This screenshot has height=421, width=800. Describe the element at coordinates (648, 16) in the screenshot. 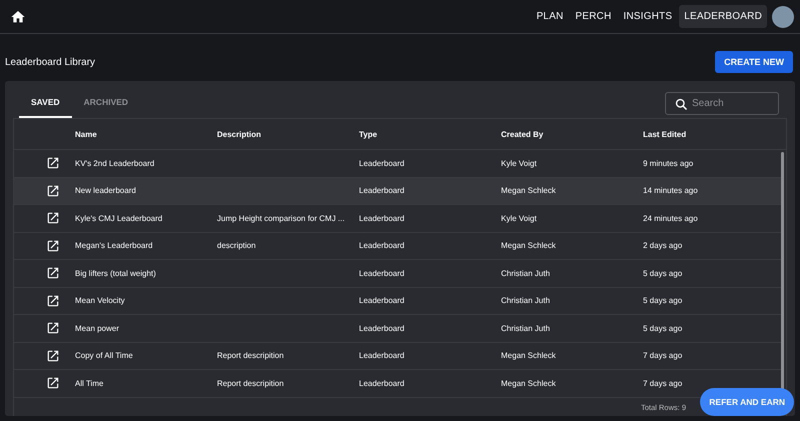

I see `nav-link: INSIGHTS` at that location.